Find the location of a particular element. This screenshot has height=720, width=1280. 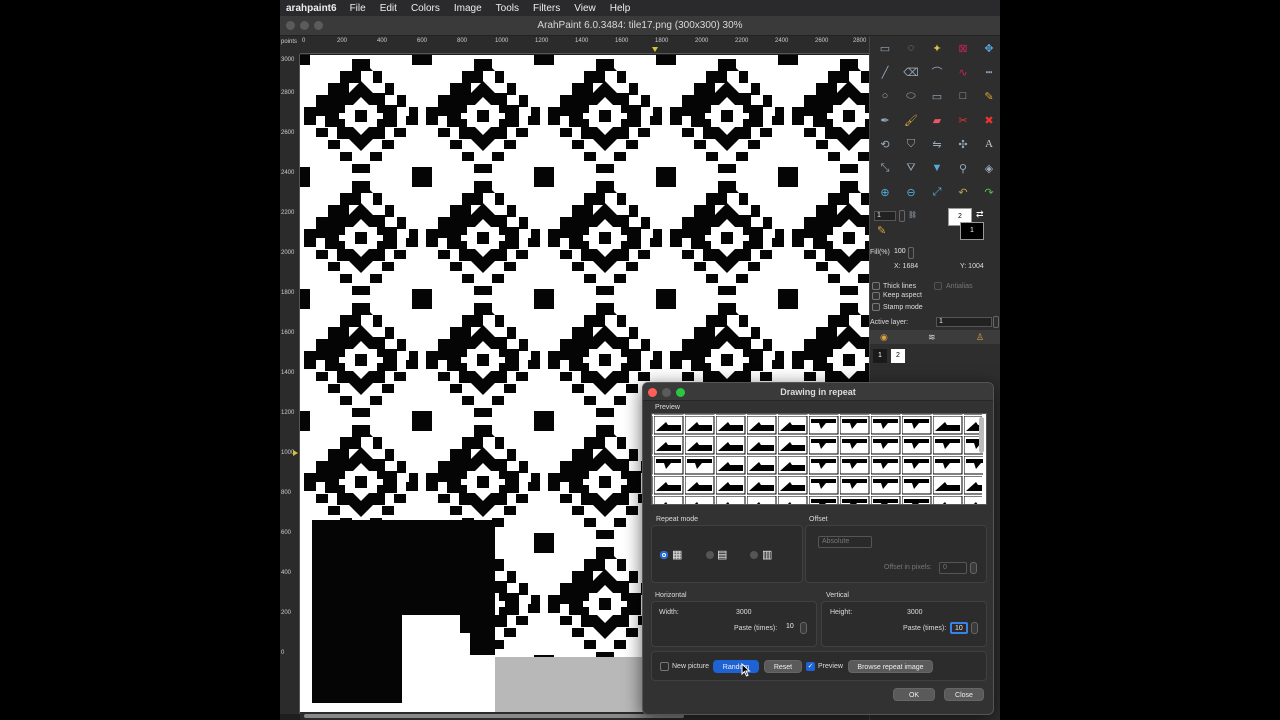

brush-icon: 🖌 is located at coordinates (911, 120).